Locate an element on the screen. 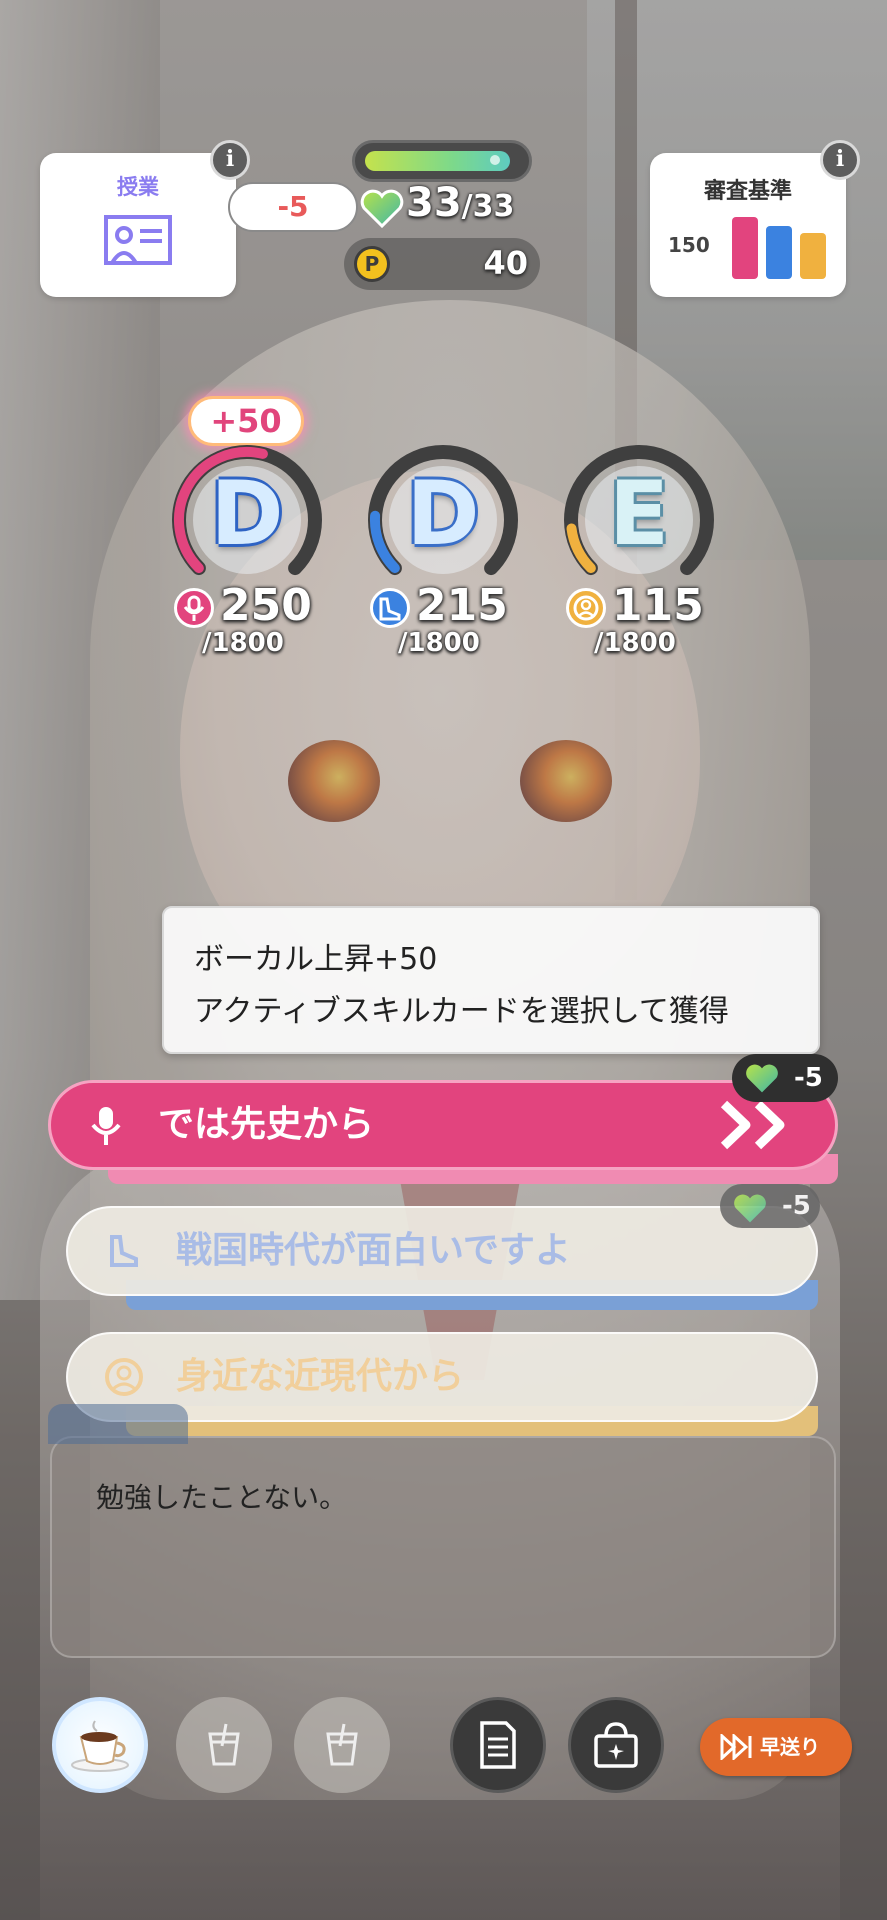 This screenshot has width=887, height=1920. stat-dance: D 215 /1800 is located at coordinates (443, 550).